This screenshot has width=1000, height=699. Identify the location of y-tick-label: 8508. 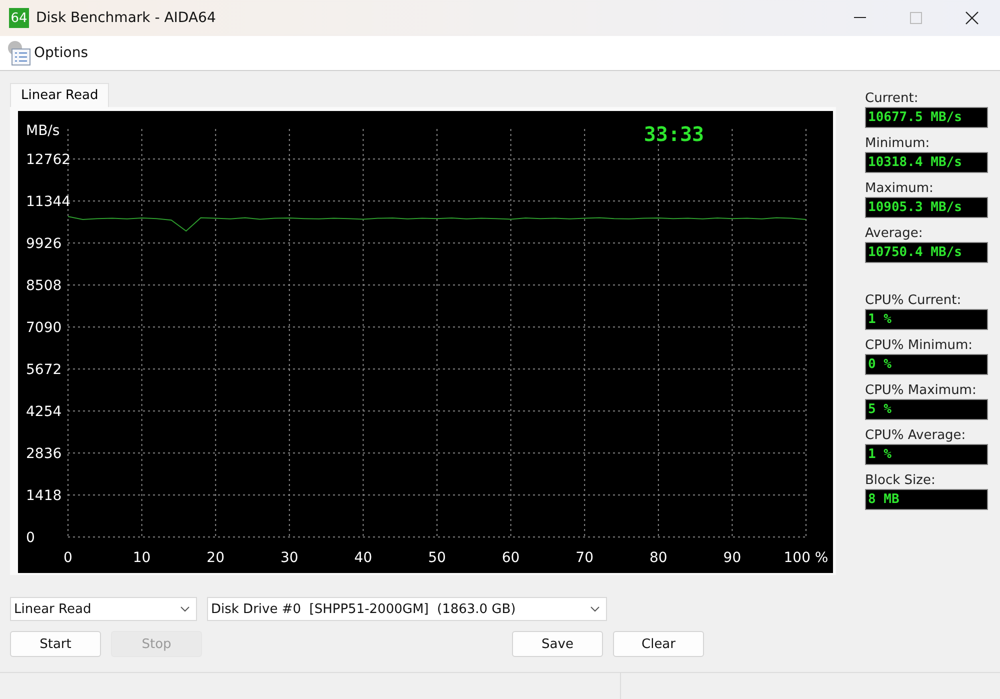
(44, 286).